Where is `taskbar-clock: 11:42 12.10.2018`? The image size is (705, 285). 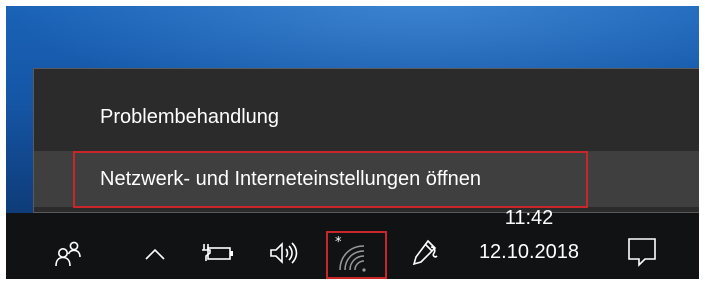 taskbar-clock: 11:42 12.10.2018 is located at coordinates (529, 243).